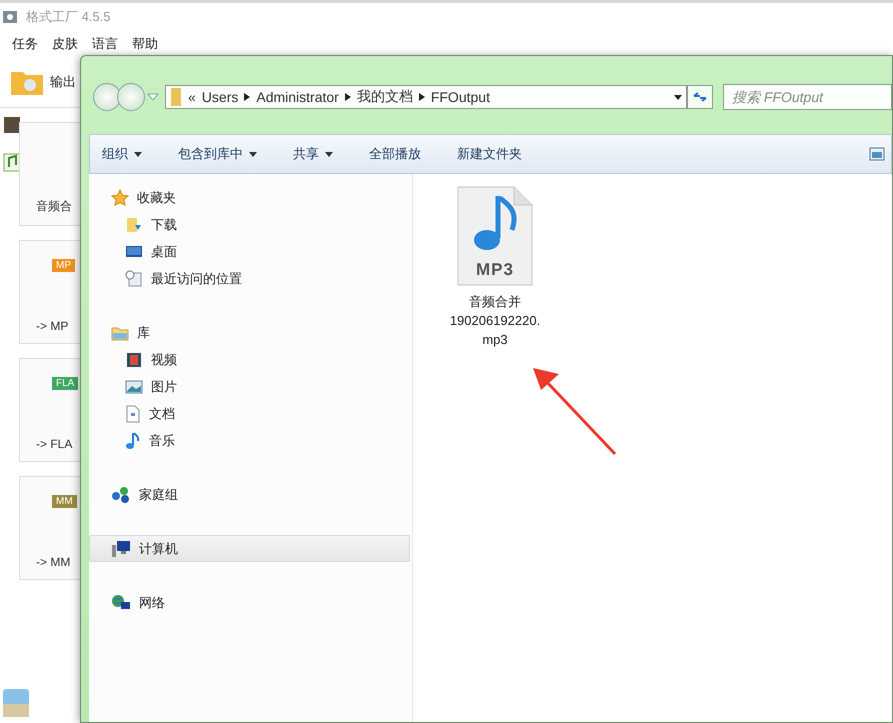 The image size is (893, 723). I want to click on audio-file-icon, so click(495, 236).